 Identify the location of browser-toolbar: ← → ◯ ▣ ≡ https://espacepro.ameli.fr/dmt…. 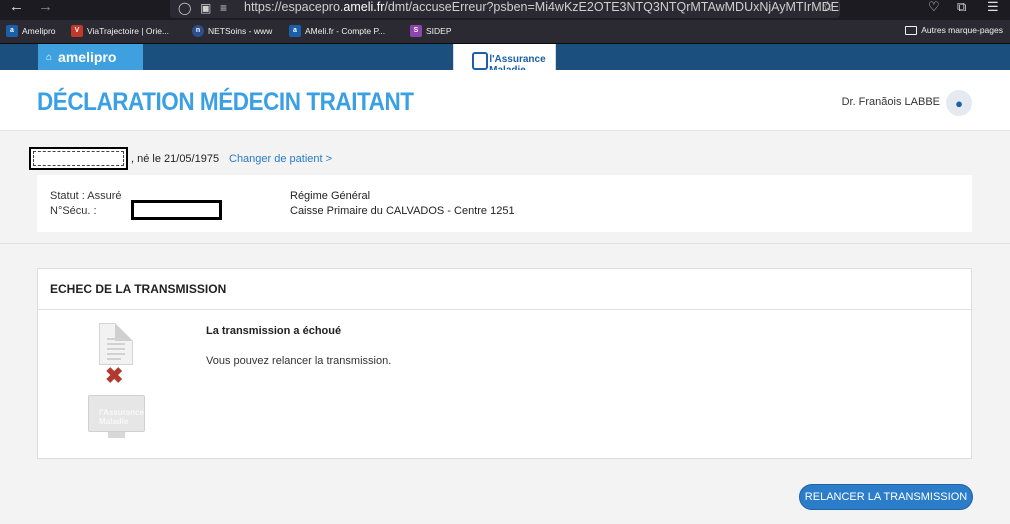
(505, 10).